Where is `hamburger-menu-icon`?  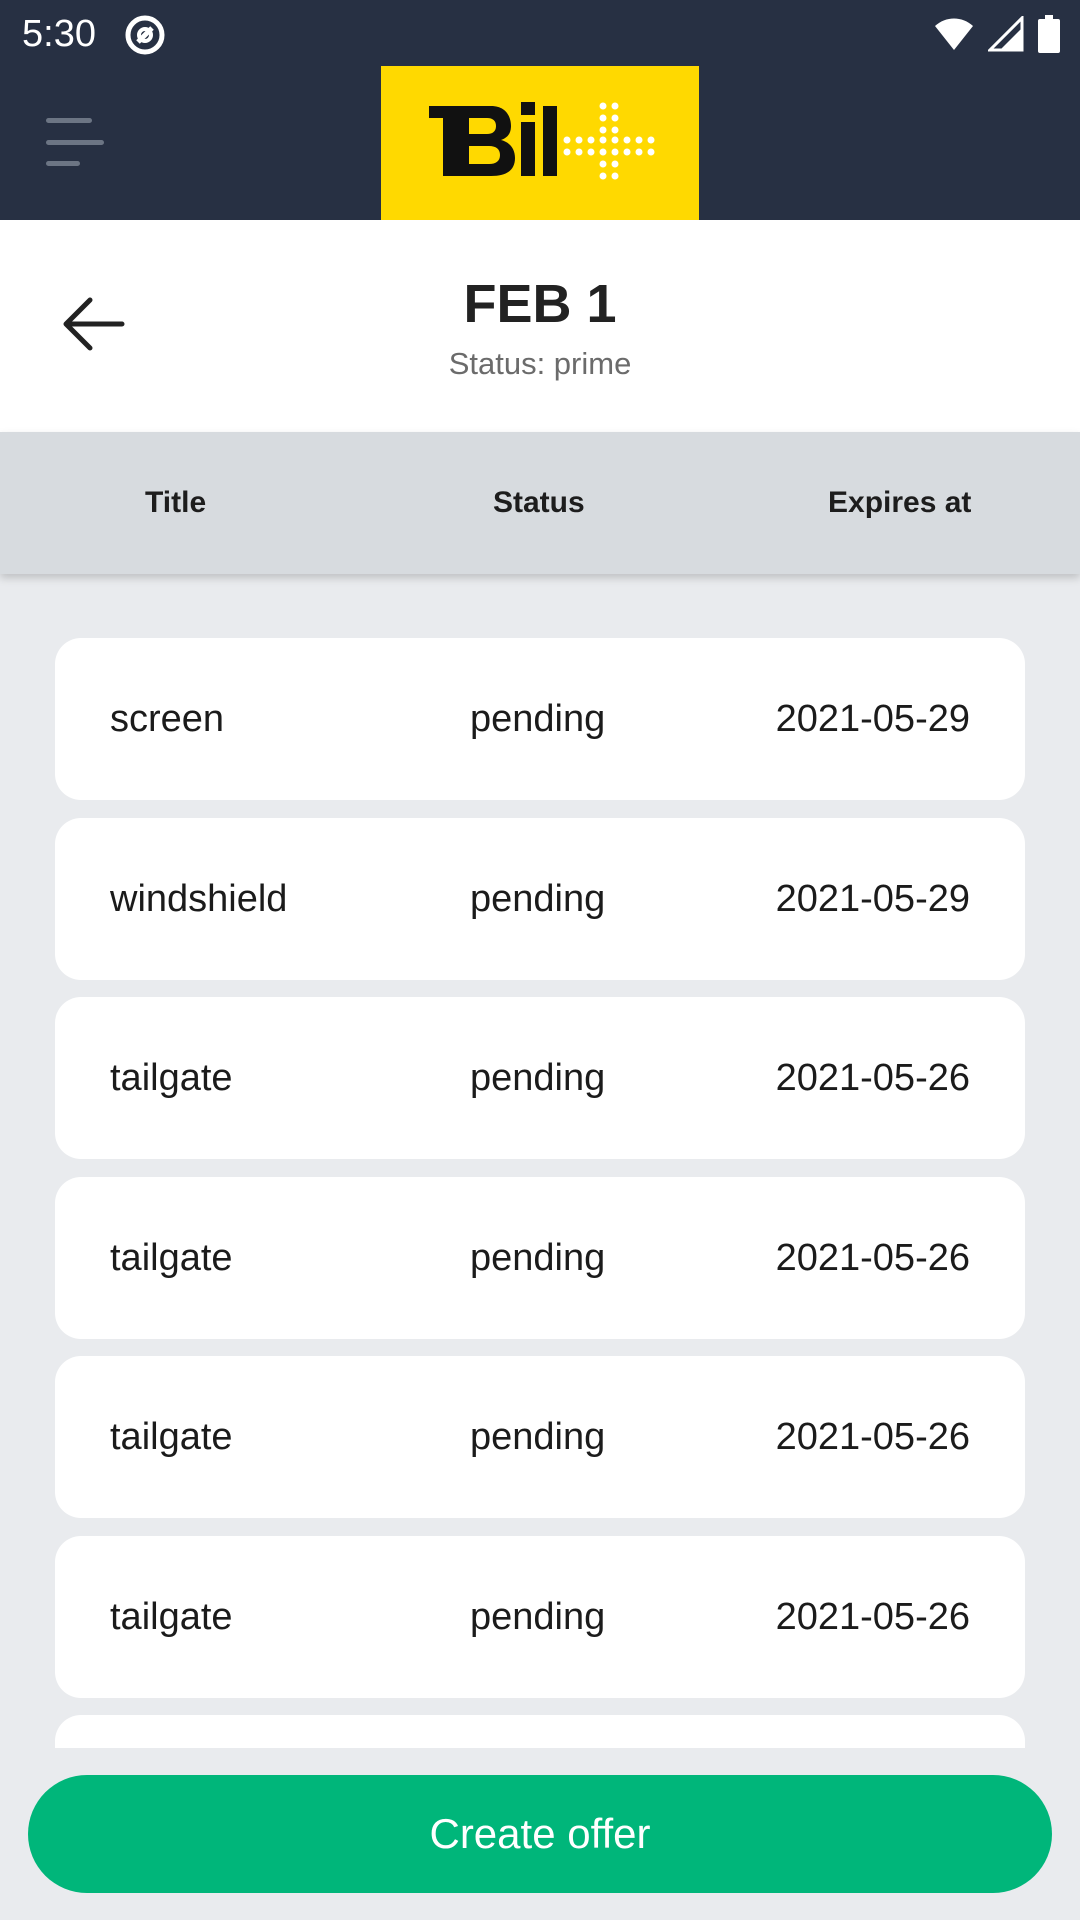
hamburger-menu-icon is located at coordinates (75, 142).